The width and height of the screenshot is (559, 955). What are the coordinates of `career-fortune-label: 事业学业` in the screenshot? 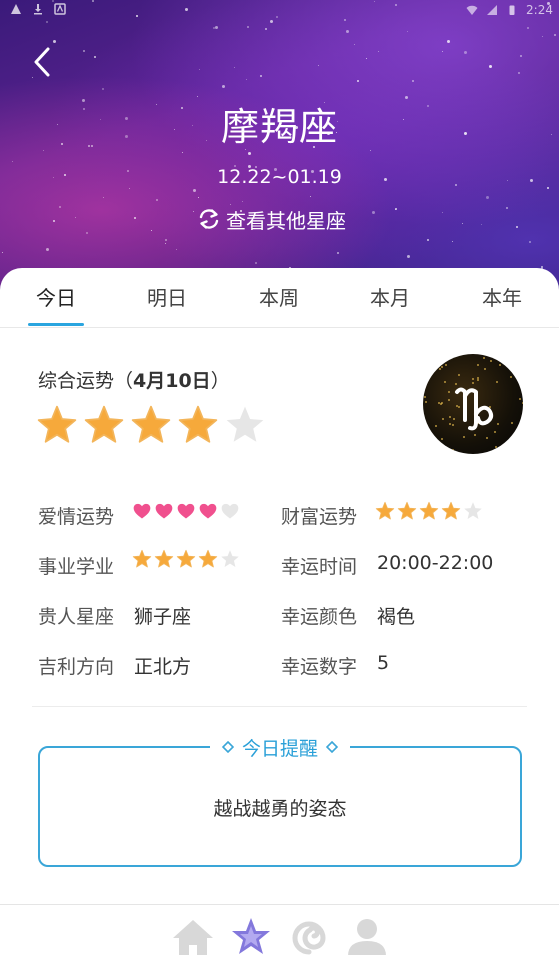 It's located at (76, 567).